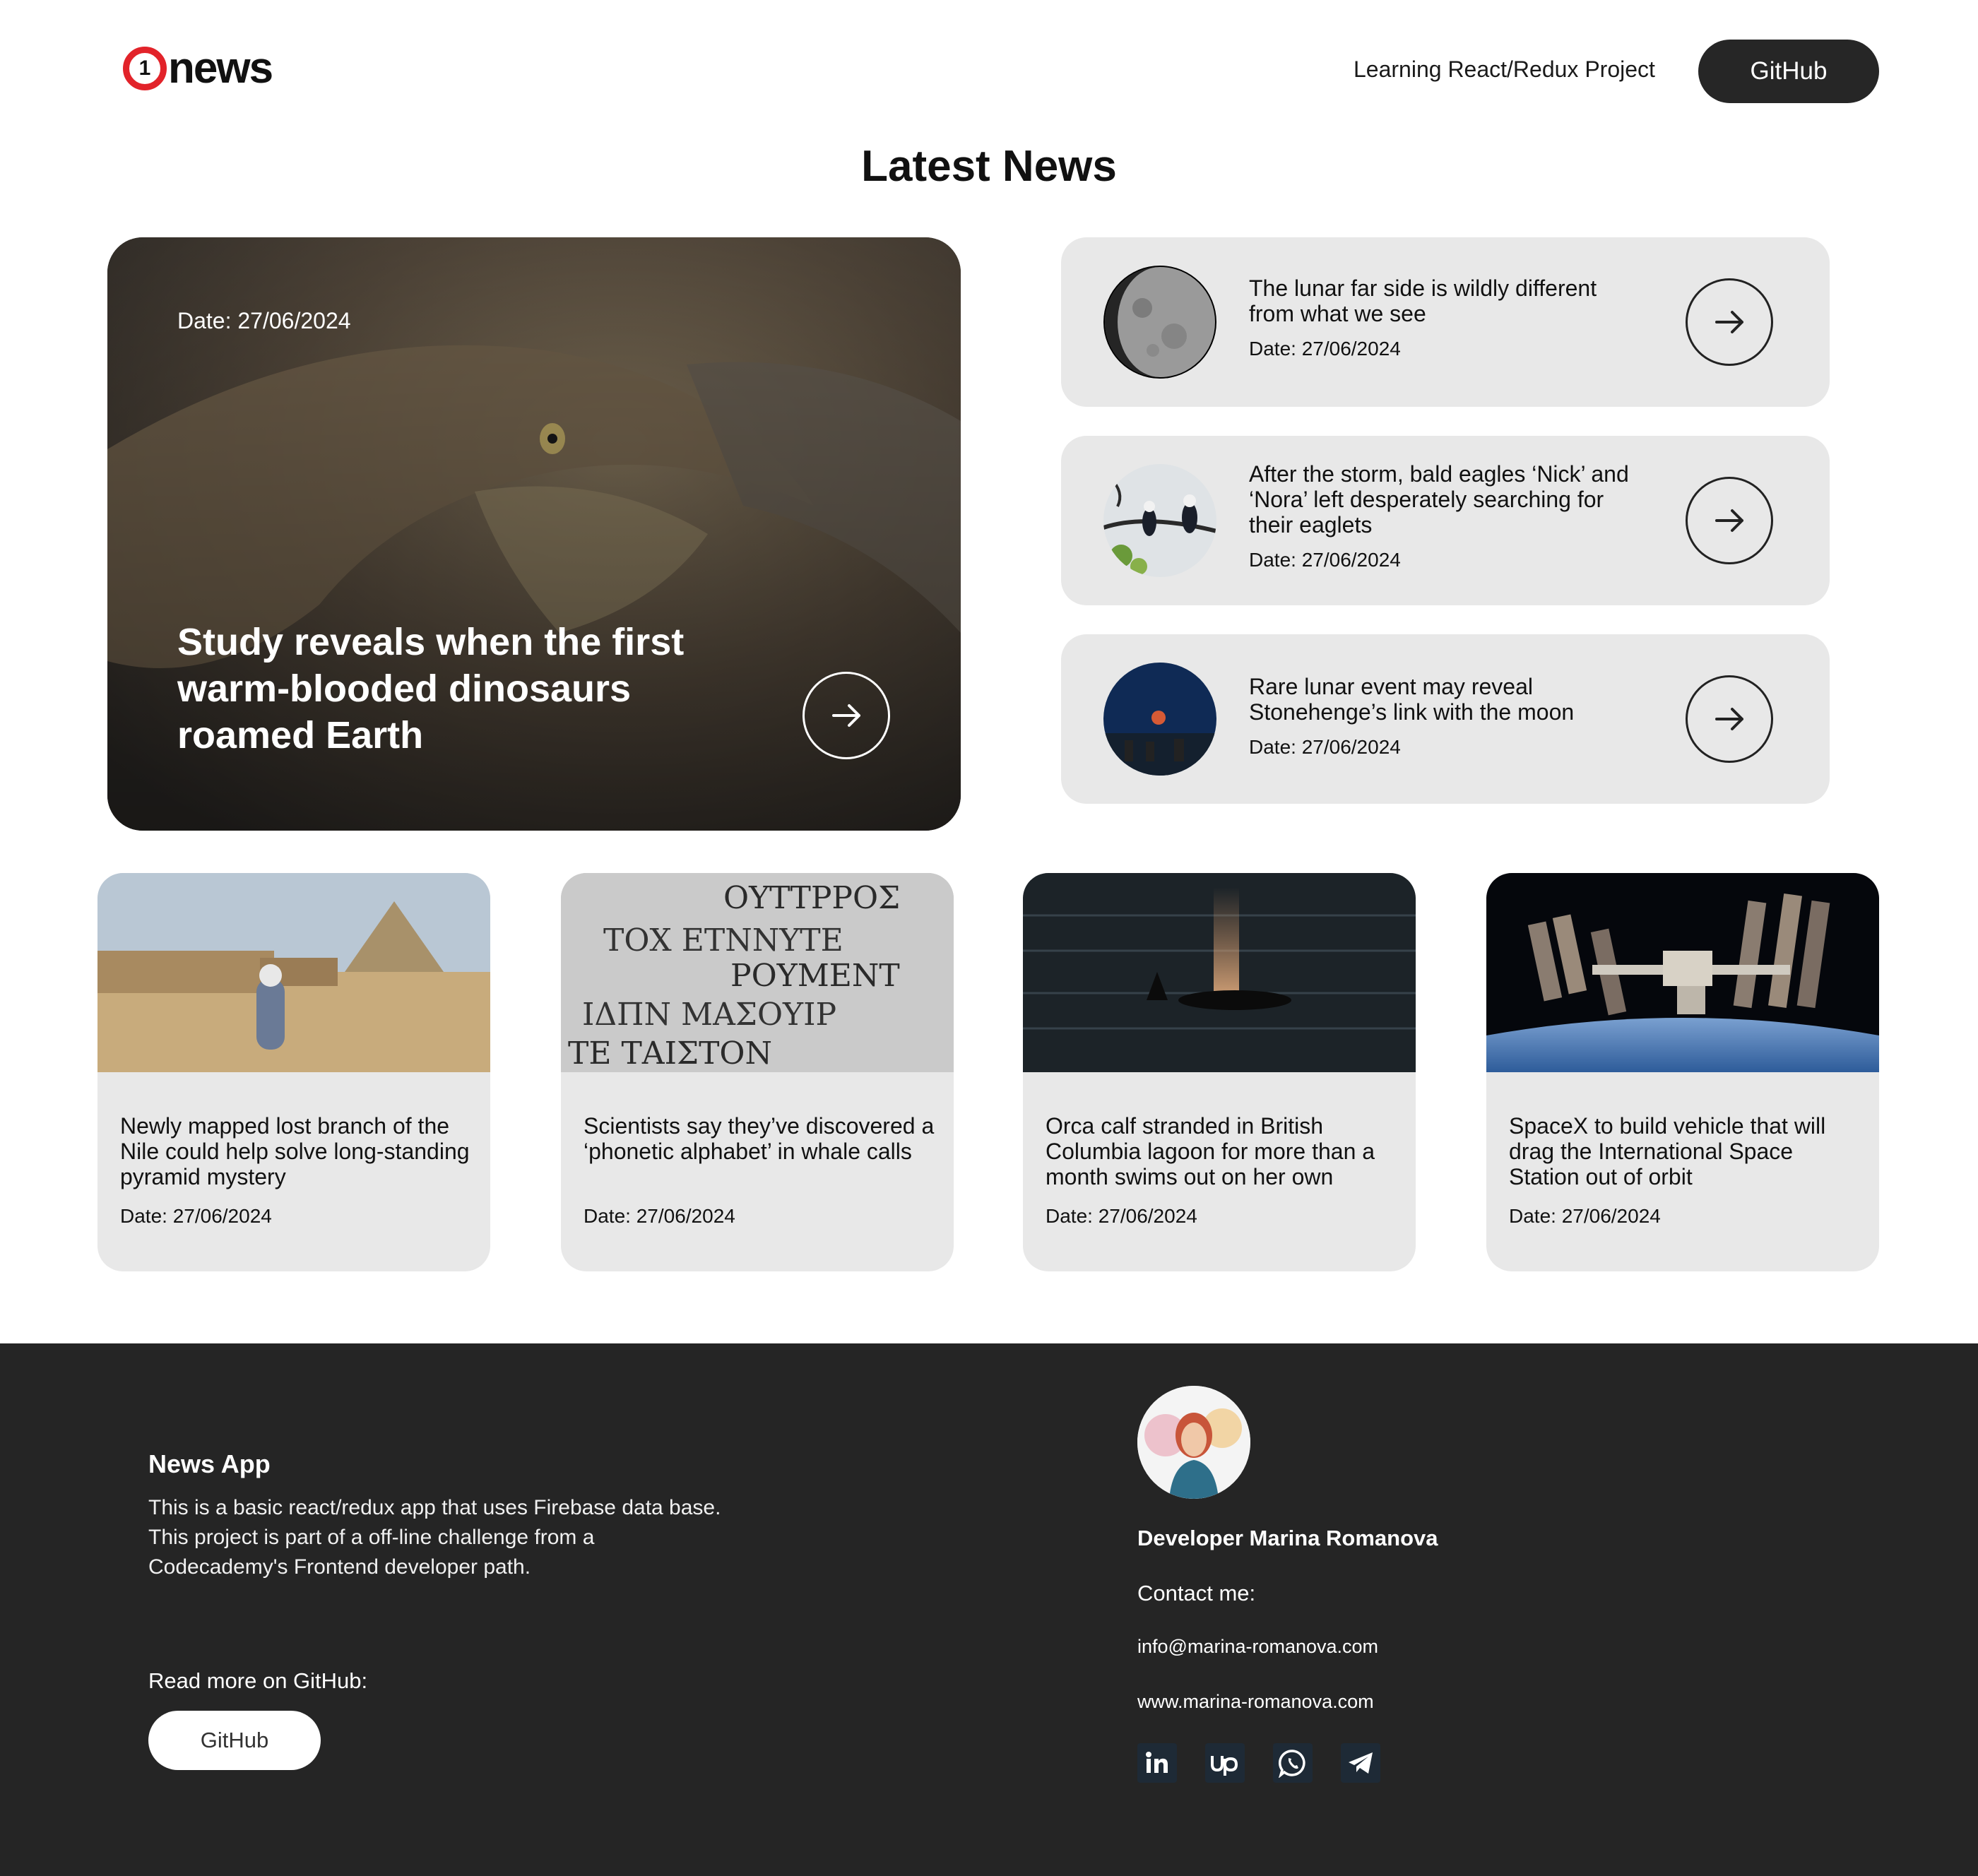 The image size is (1978, 1876). I want to click on svg-text: ΙΔΠΝ ΜΑΣΟΥΙΡ, so click(709, 1015).